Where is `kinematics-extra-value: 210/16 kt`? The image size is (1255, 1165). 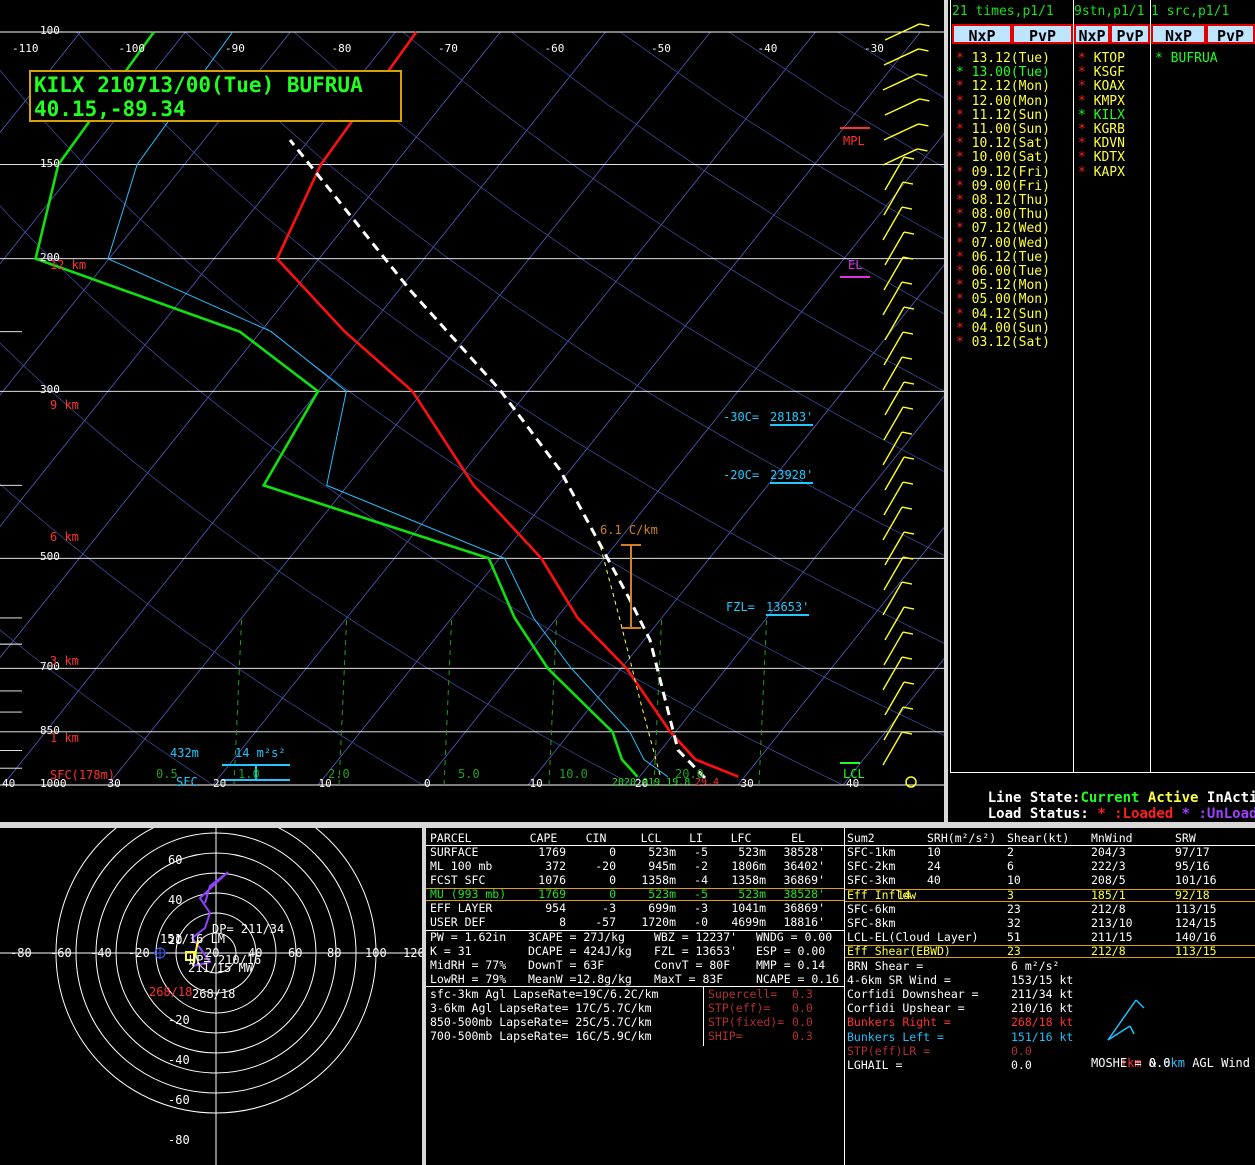
kinematics-extra-value: 210/16 kt is located at coordinates (1042, 1008).